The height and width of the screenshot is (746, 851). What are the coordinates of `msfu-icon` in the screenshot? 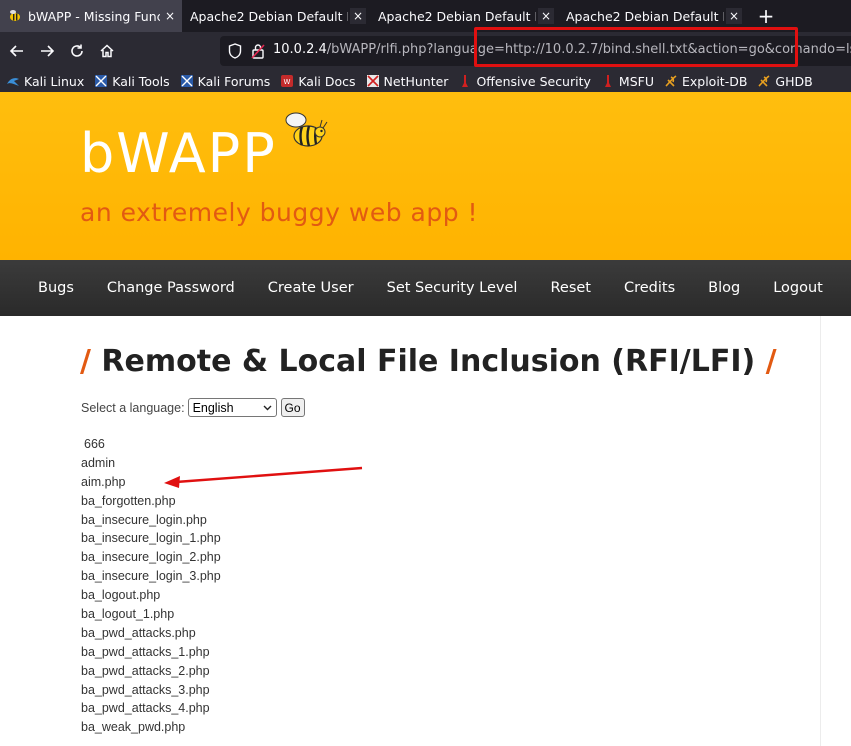 It's located at (607, 81).